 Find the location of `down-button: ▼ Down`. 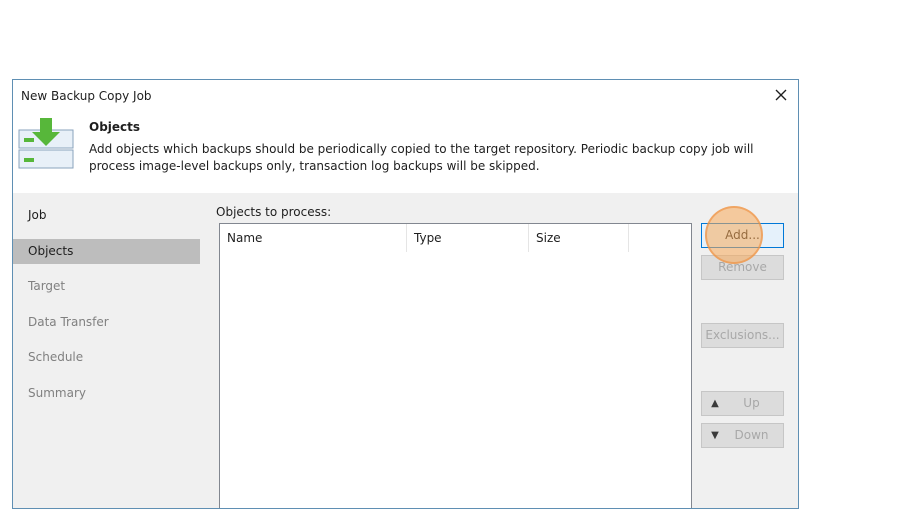

down-button: ▼ Down is located at coordinates (742, 435).